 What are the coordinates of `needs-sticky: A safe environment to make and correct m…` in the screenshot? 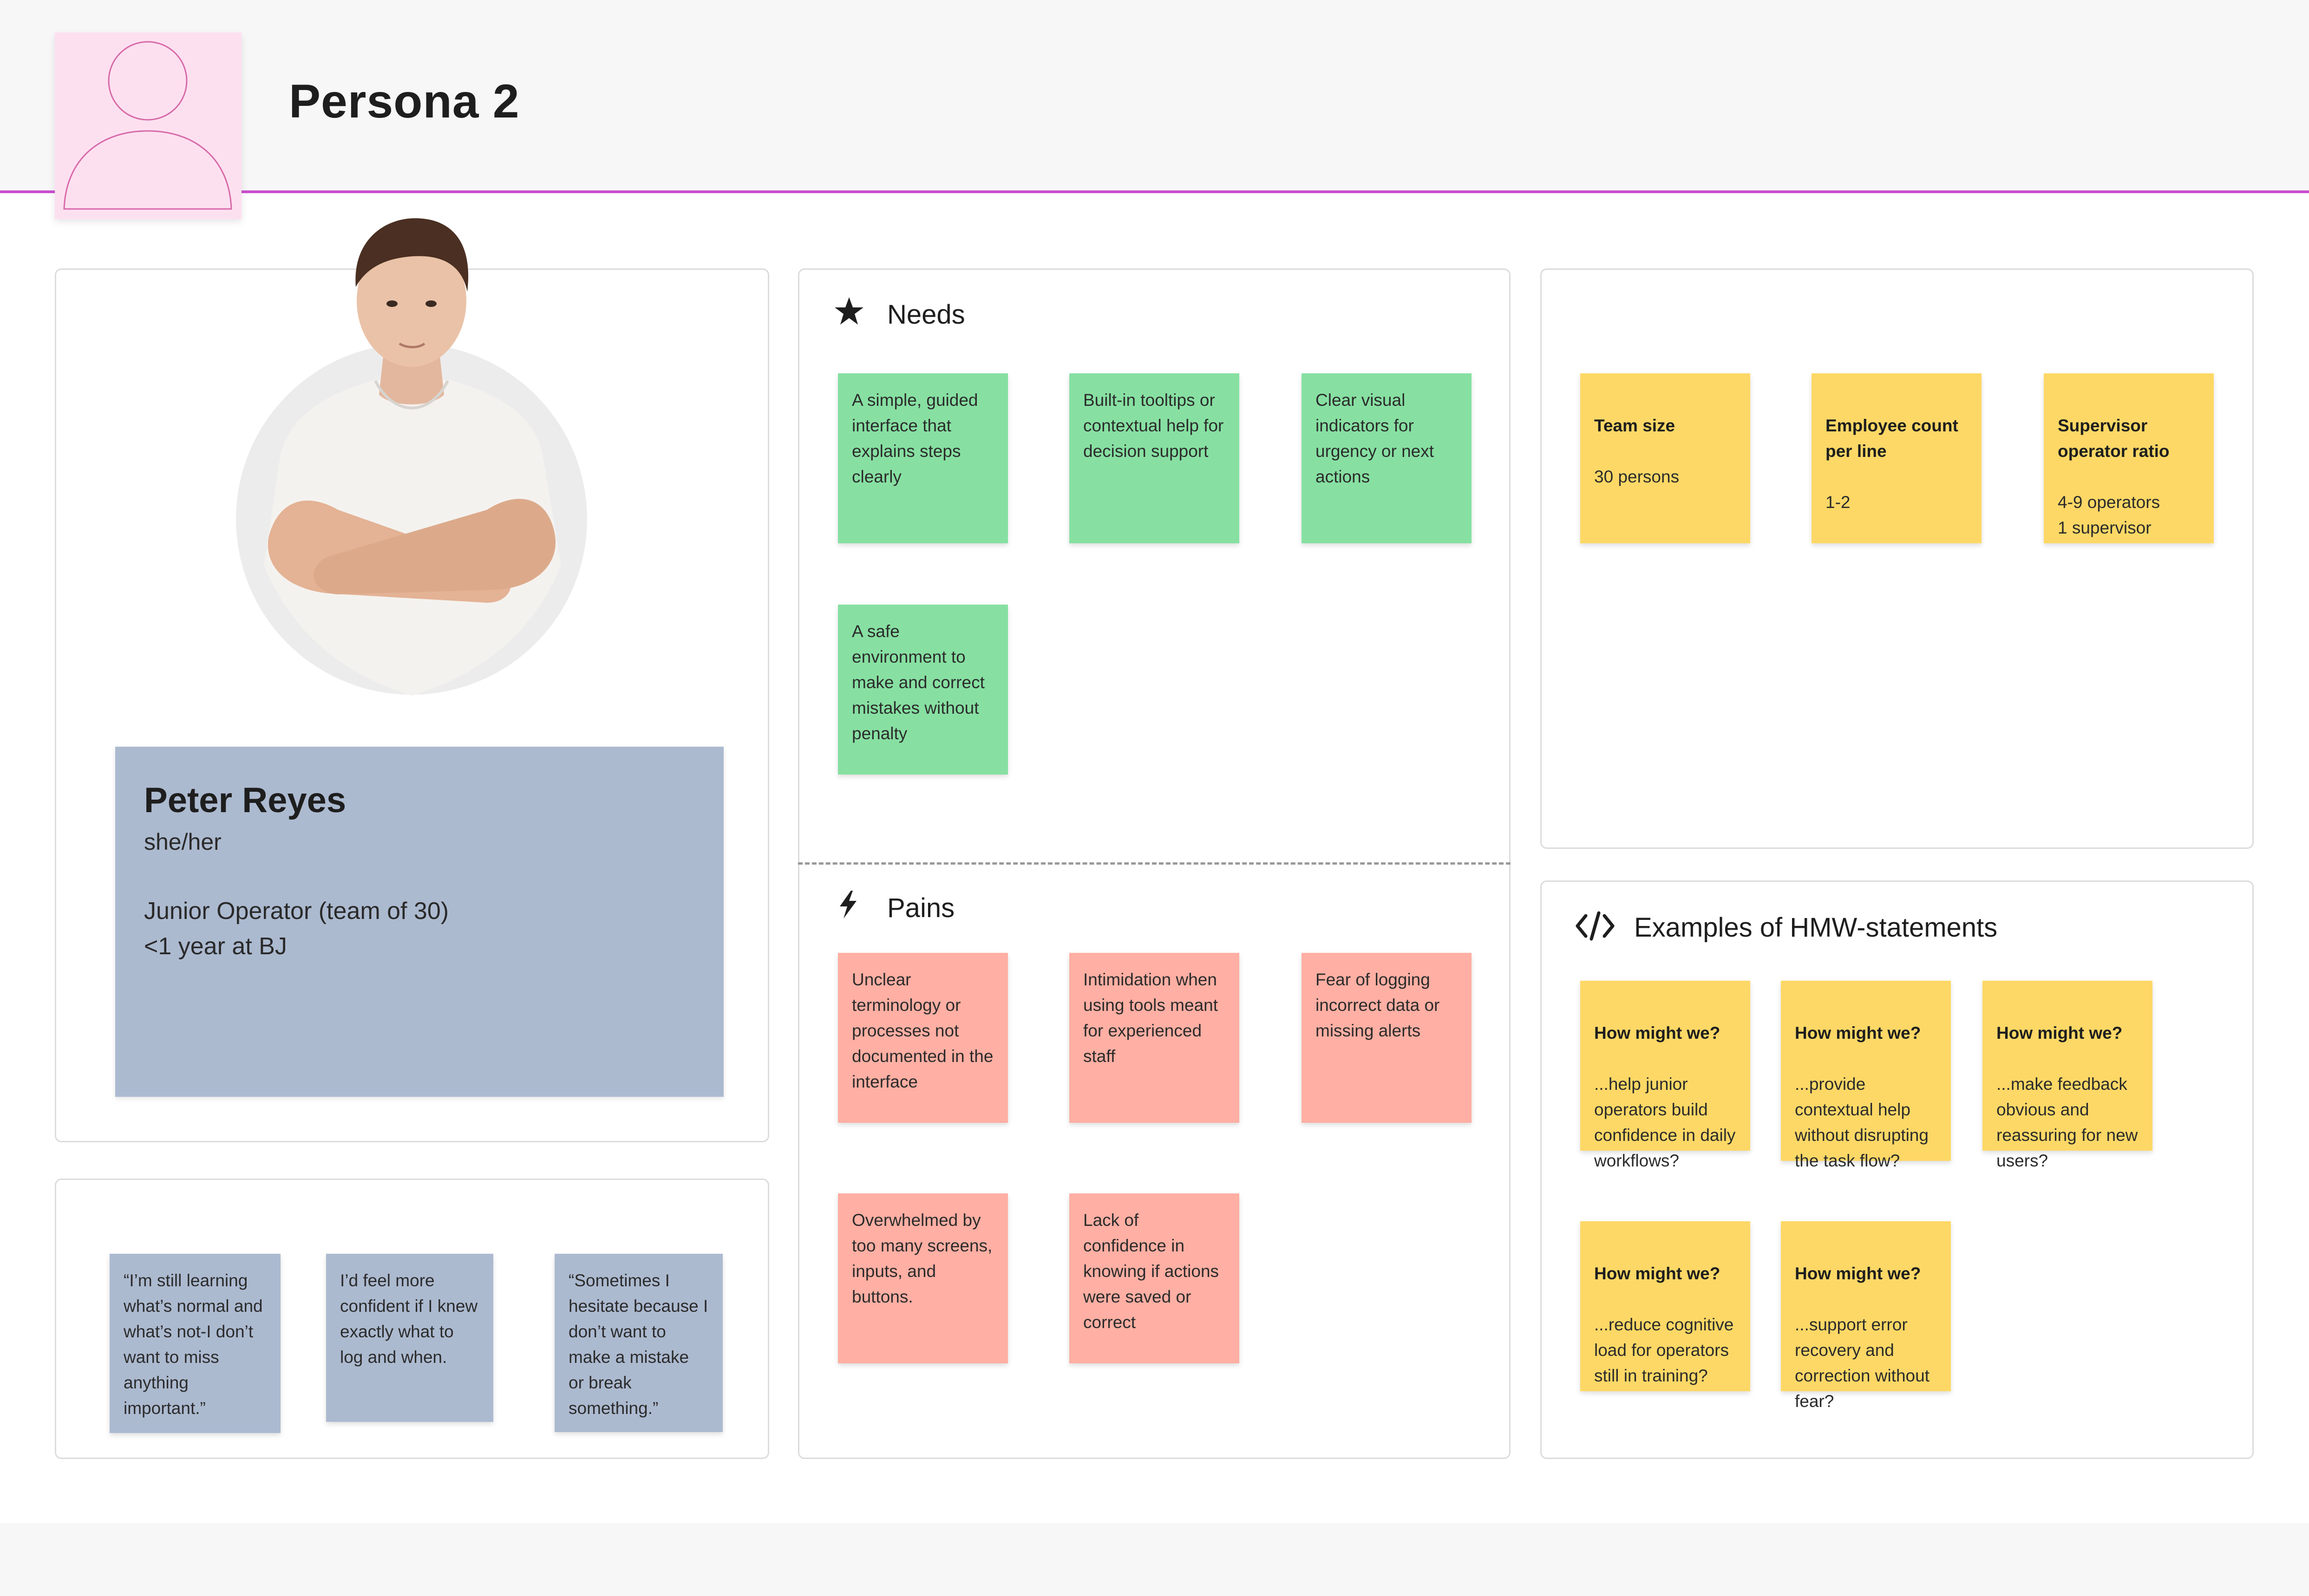 It's located at (923, 690).